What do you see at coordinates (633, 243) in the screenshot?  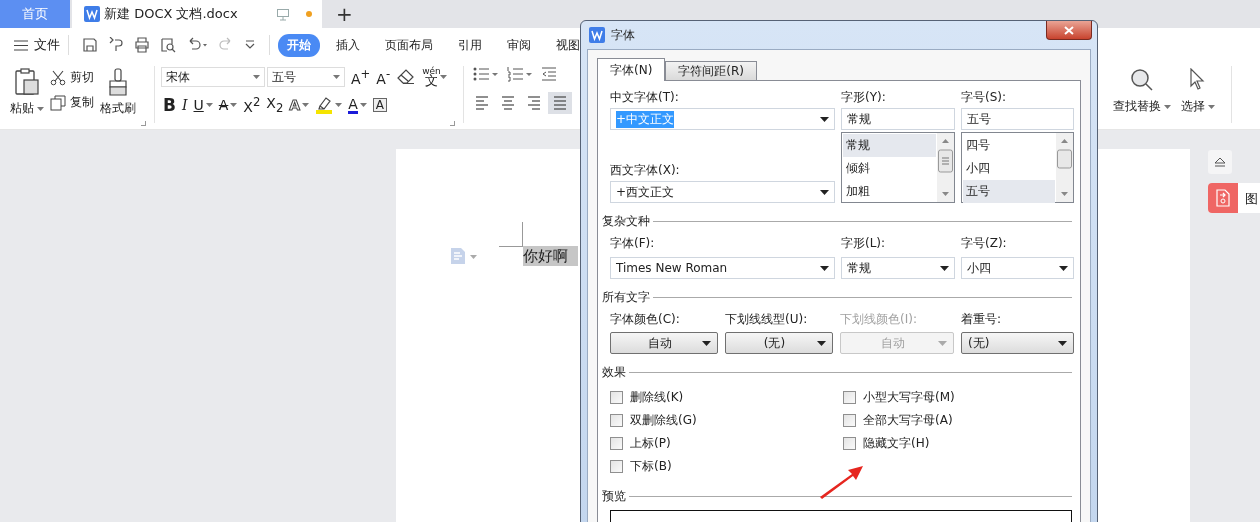 I see `field-label: 字体(F):` at bounding box center [633, 243].